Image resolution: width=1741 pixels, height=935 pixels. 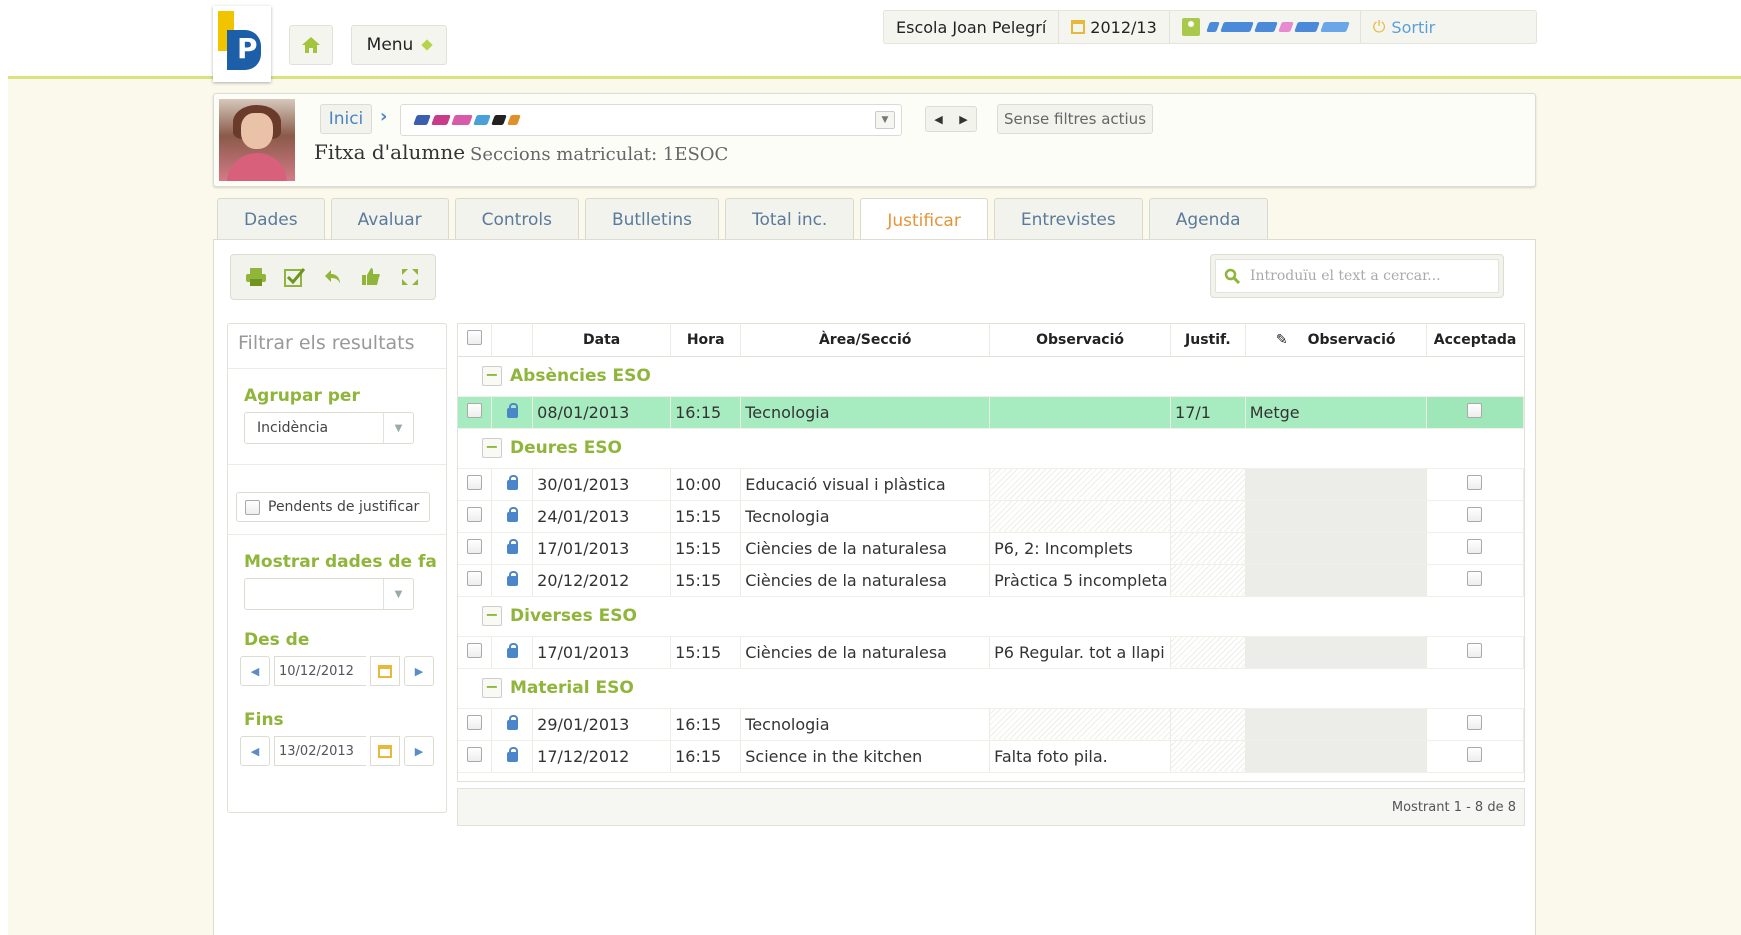 I want to click on tab-entrevistes: Entrevistes, so click(x=1068, y=219).